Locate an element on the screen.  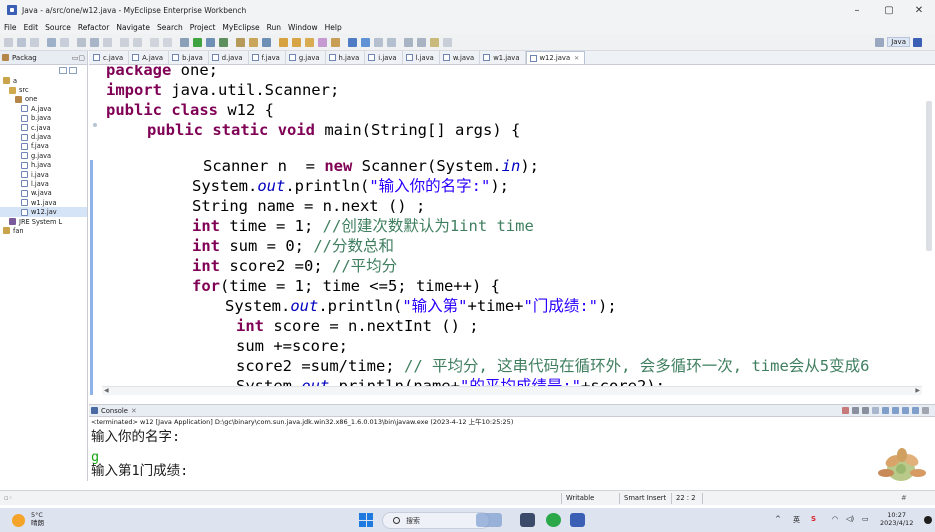
external-tools-icon is located at coordinates (223, 42).